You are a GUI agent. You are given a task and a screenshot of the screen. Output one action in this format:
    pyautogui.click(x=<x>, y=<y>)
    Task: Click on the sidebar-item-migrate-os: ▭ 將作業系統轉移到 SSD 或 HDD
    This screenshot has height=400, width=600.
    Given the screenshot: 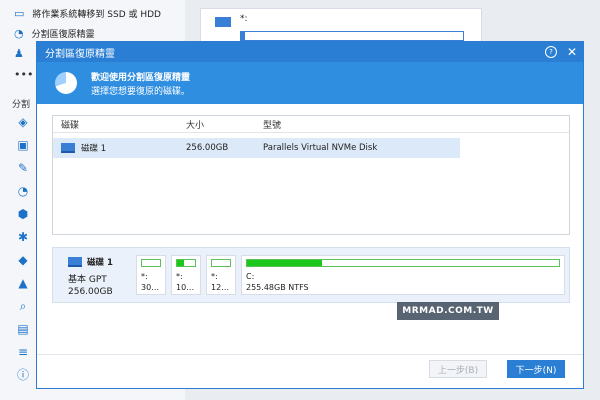 What is the action you would take?
    pyautogui.click(x=87, y=13)
    